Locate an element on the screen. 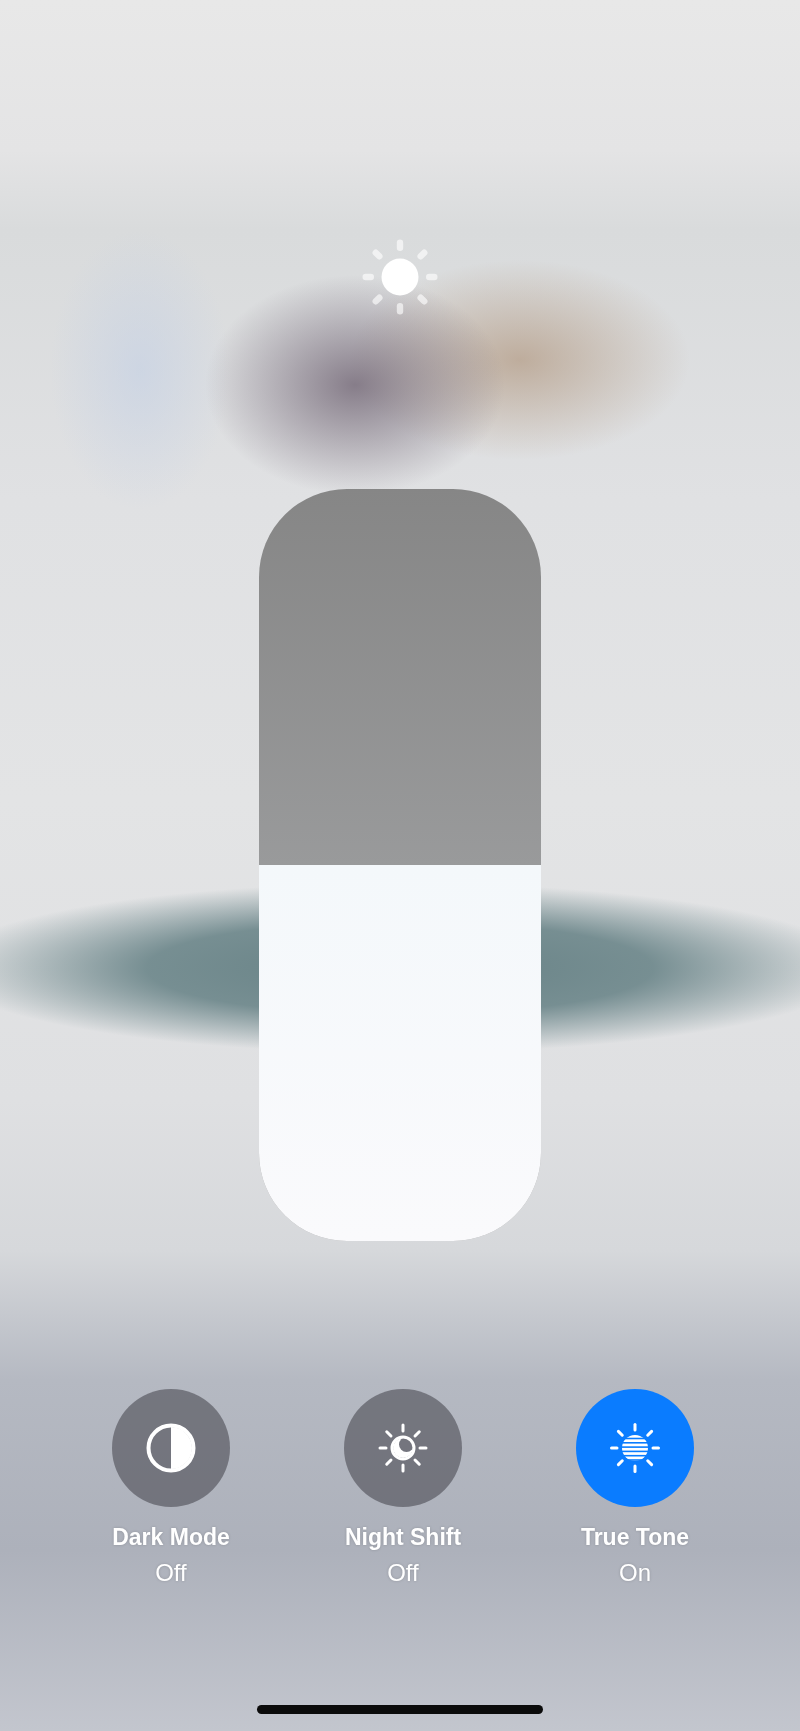  contrast-icon is located at coordinates (171, 1448).